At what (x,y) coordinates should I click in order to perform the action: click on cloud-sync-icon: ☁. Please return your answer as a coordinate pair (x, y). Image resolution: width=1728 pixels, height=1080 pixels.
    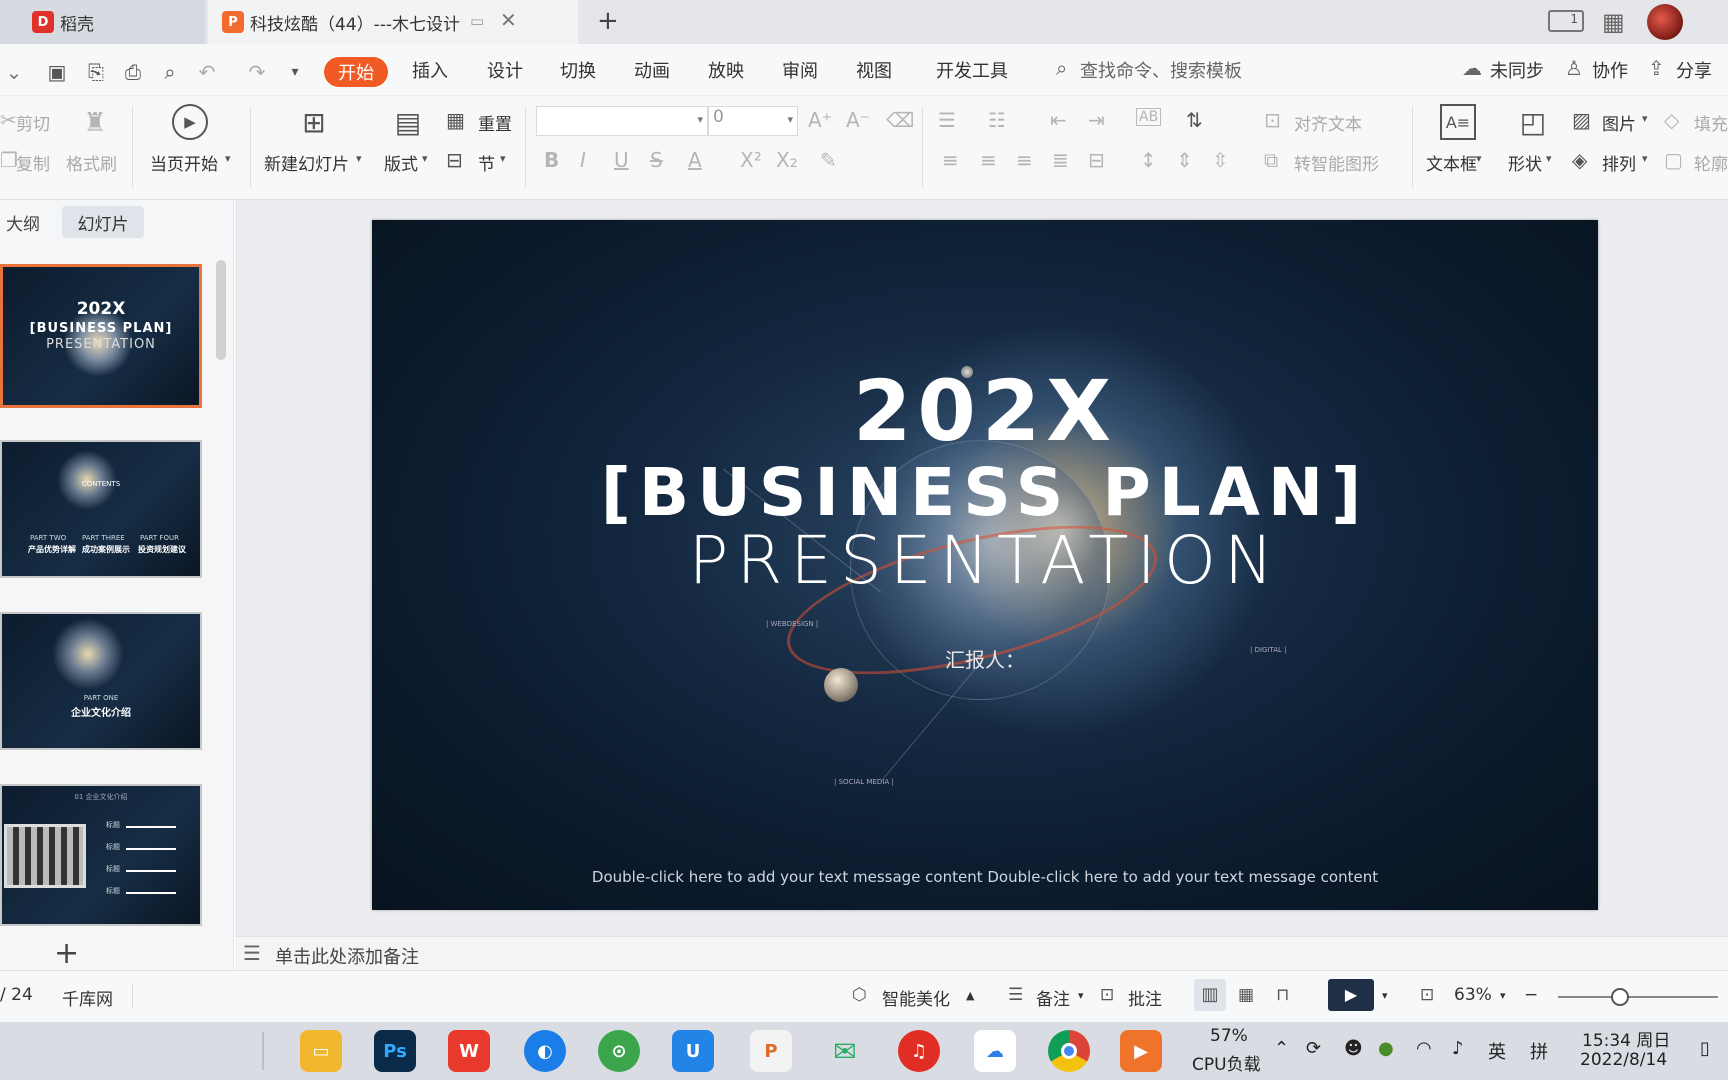
    Looking at the image, I should click on (1472, 68).